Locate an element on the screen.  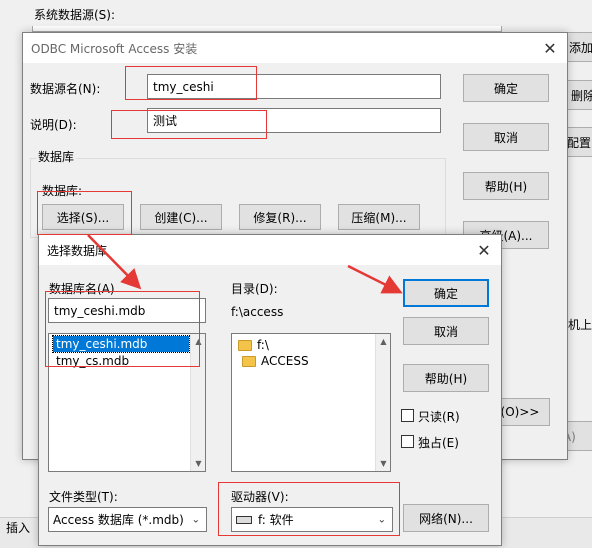
odbc-dialog-title: ODBC Microsoft Access 安装 is located at coordinates (114, 48).